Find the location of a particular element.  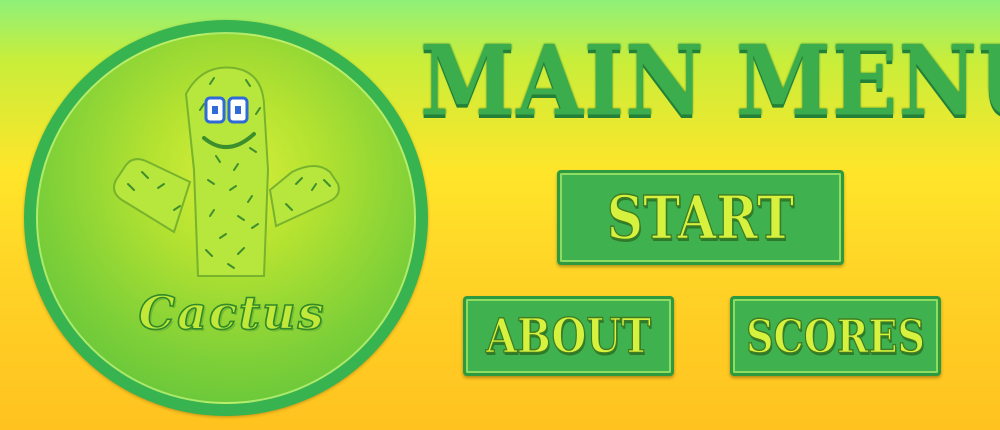

scores-button: SCORES is located at coordinates (835, 336).